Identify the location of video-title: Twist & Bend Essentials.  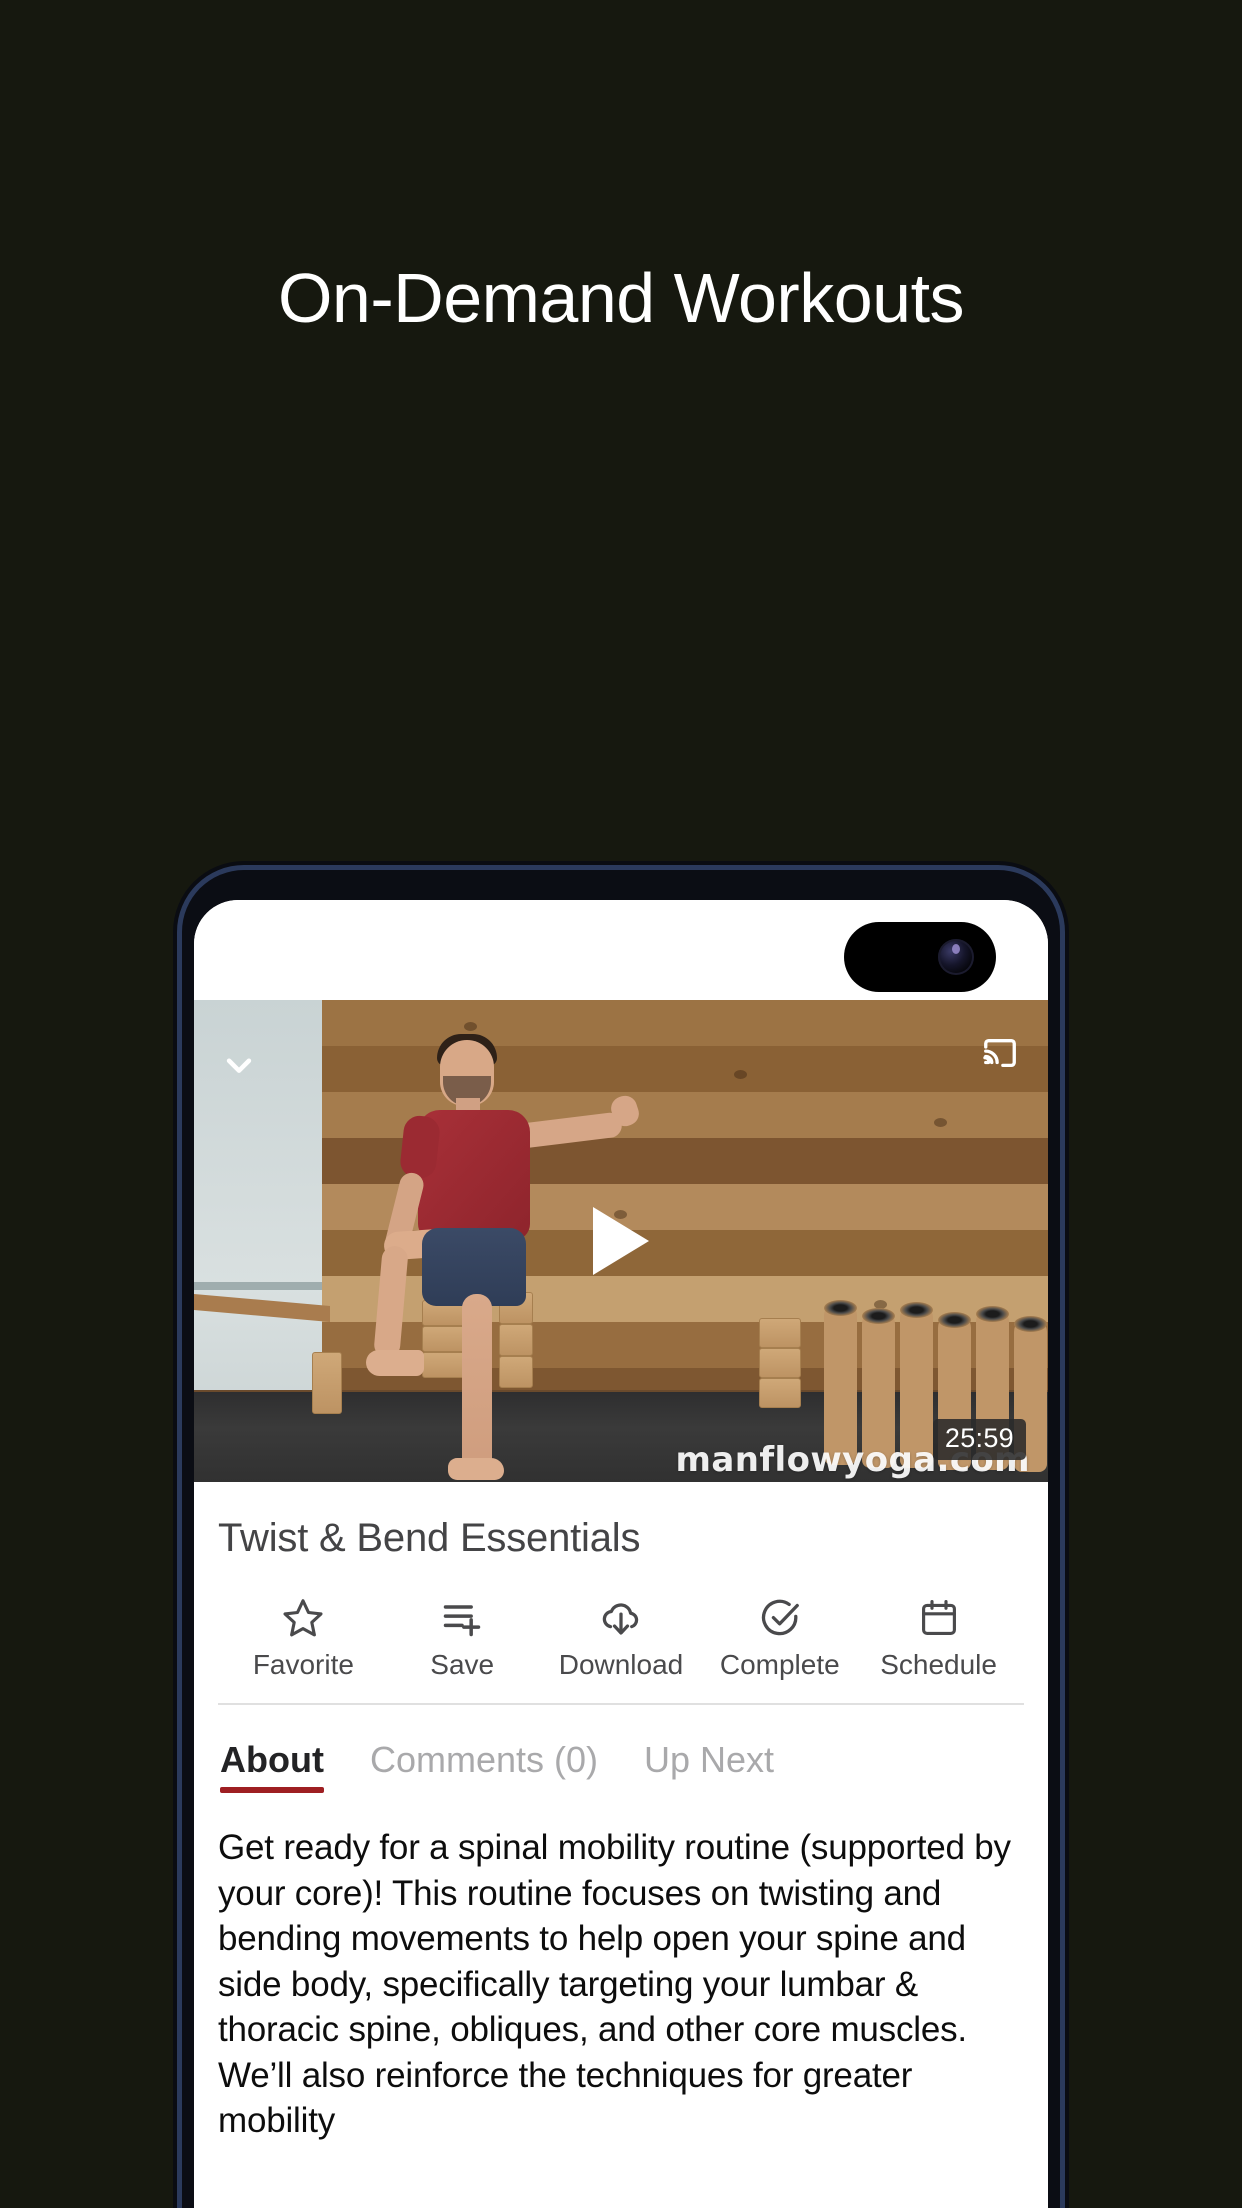
(429, 1538).